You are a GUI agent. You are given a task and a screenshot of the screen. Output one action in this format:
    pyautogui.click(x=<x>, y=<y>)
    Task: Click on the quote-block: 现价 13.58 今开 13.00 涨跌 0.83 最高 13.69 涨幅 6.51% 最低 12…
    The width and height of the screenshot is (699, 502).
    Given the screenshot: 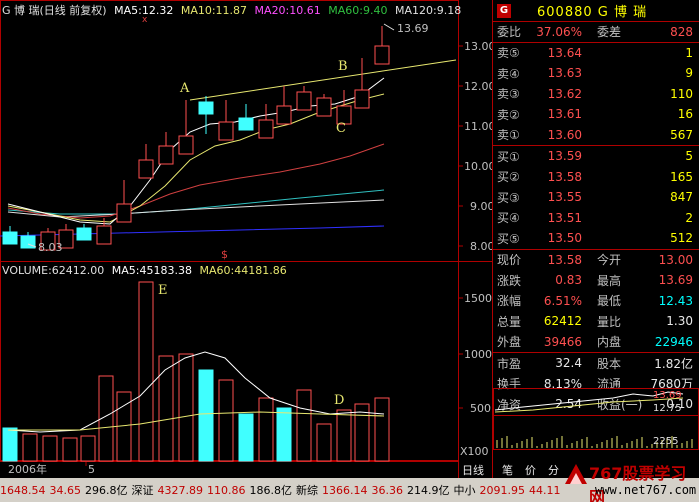 What is the action you would take?
    pyautogui.click(x=596, y=301)
    